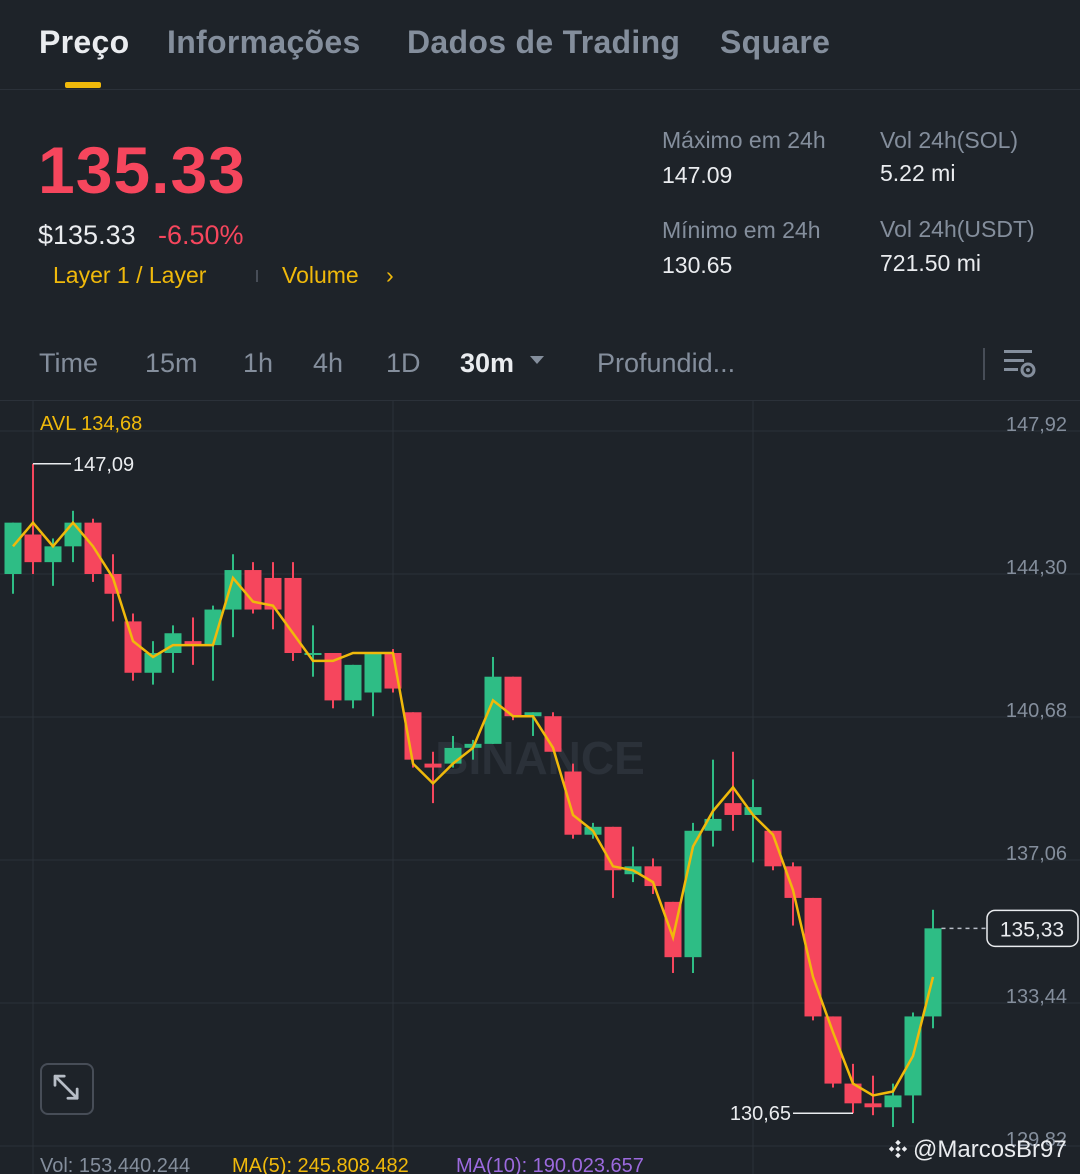 This screenshot has height=1174, width=1080. What do you see at coordinates (898, 1149) in the screenshot?
I see `binance-diamond-icon` at bounding box center [898, 1149].